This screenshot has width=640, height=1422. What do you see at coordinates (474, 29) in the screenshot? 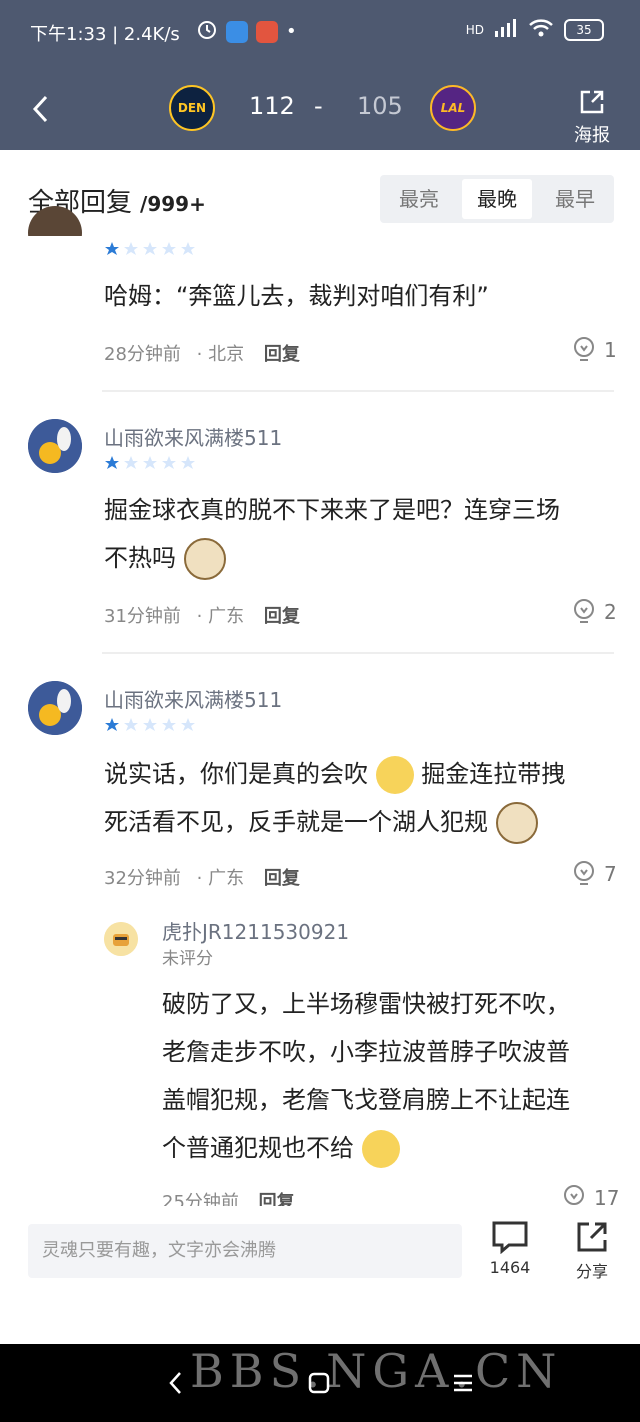
I see `hd-label: HD` at bounding box center [474, 29].